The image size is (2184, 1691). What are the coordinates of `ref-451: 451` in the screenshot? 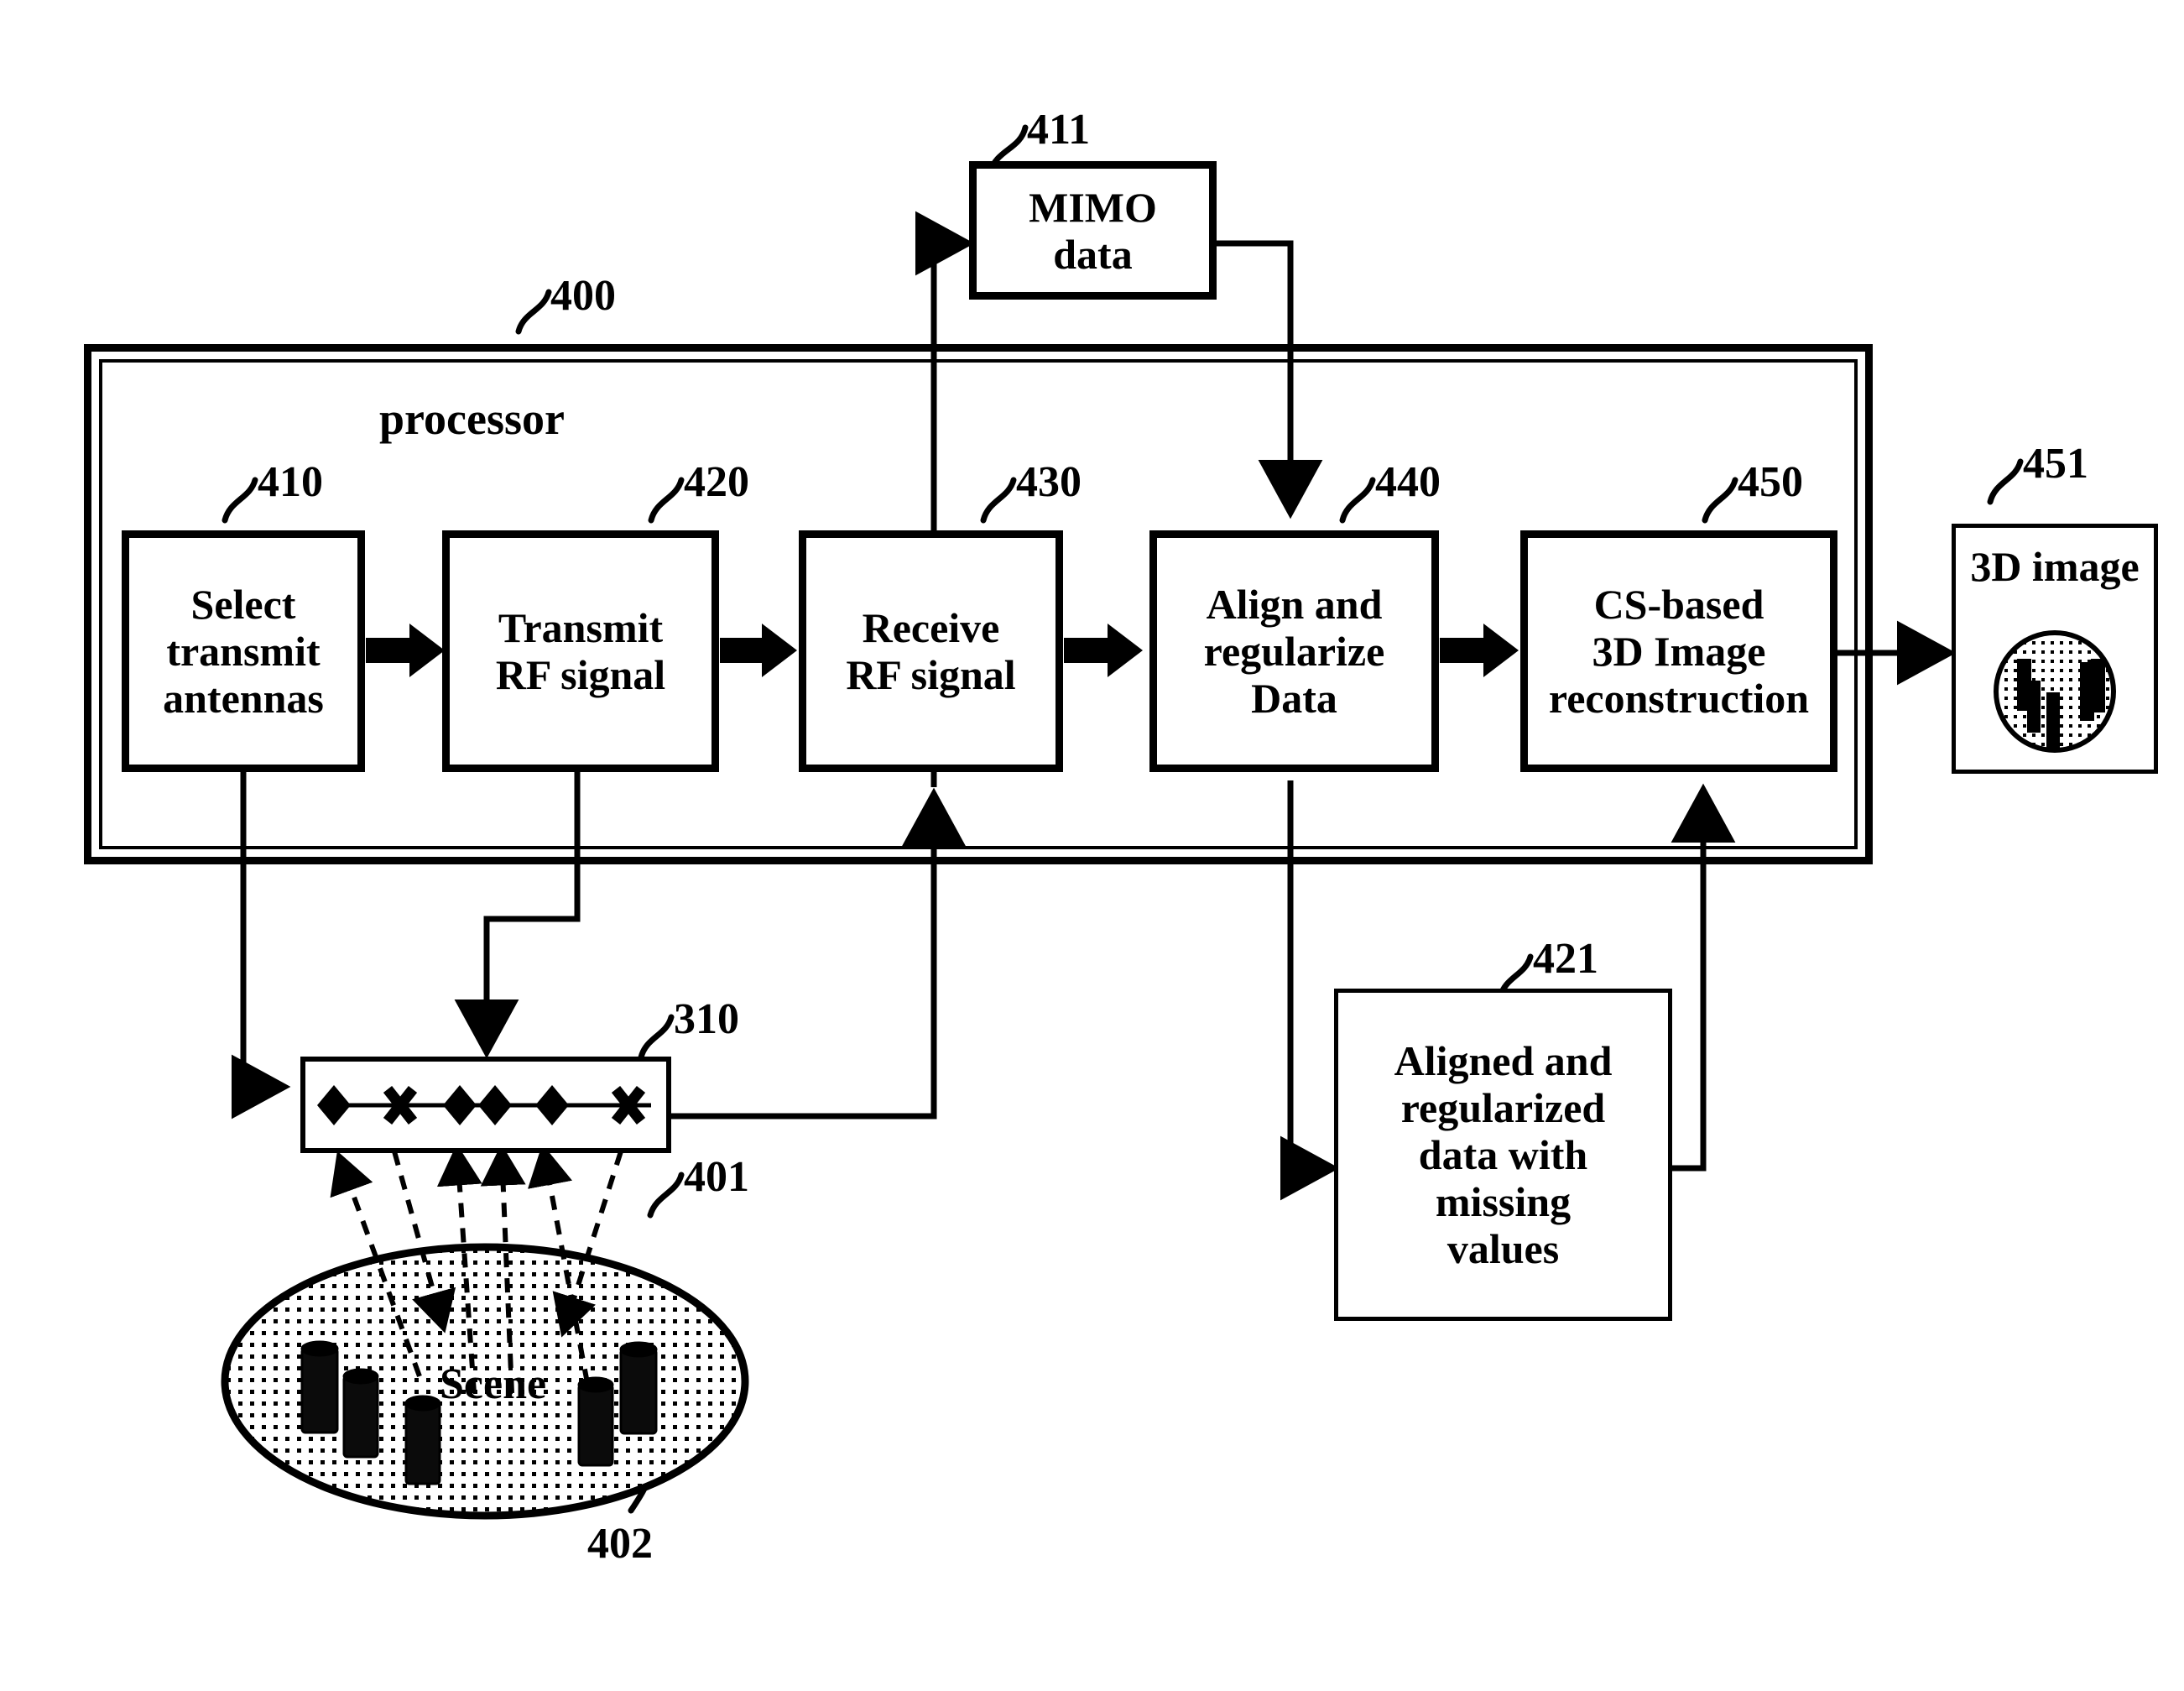 It's located at (2055, 464).